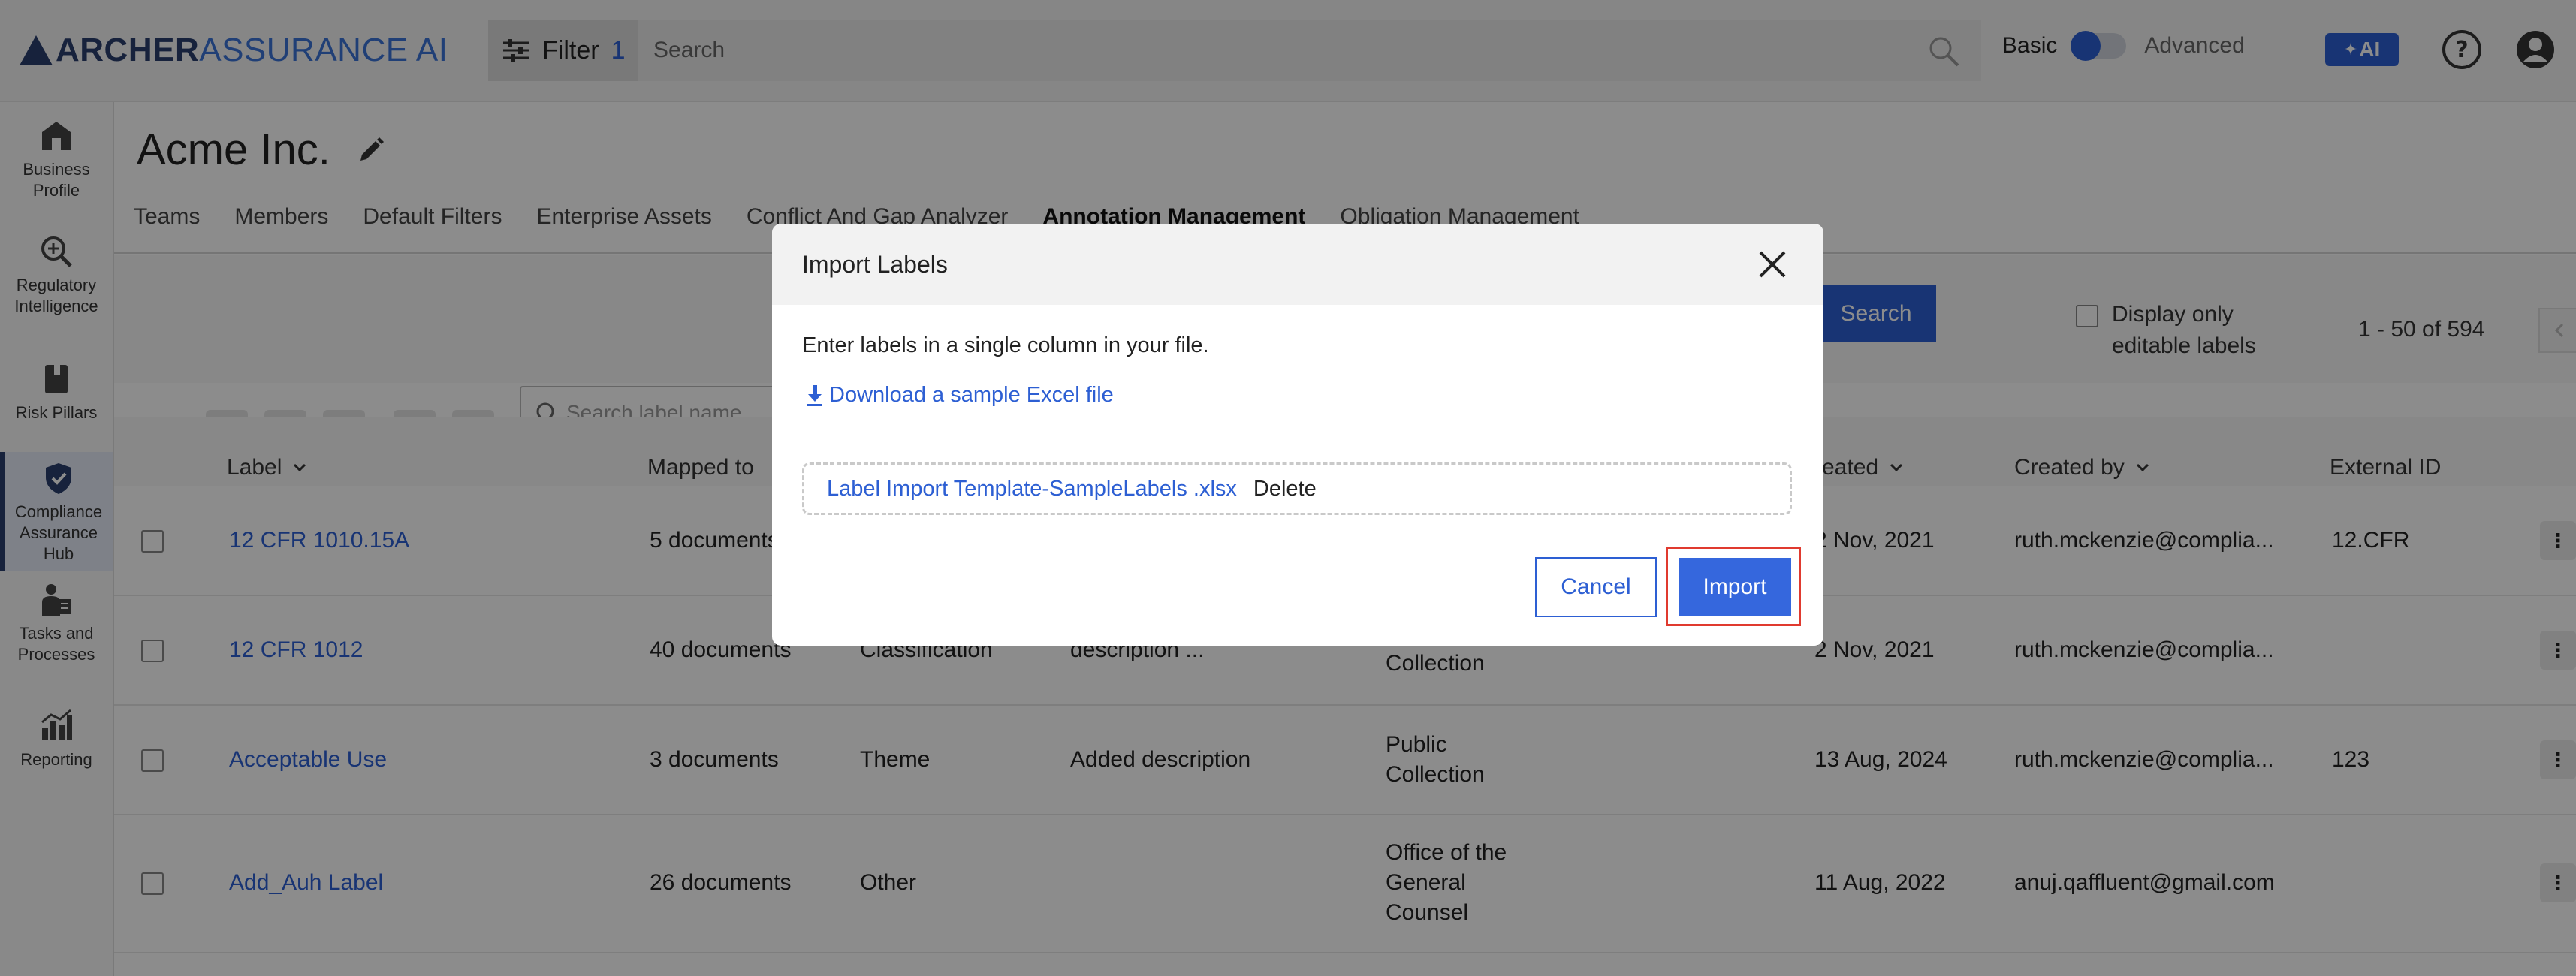 The height and width of the screenshot is (976, 2576). Describe the element at coordinates (815, 395) in the screenshot. I see `download-icon` at that location.